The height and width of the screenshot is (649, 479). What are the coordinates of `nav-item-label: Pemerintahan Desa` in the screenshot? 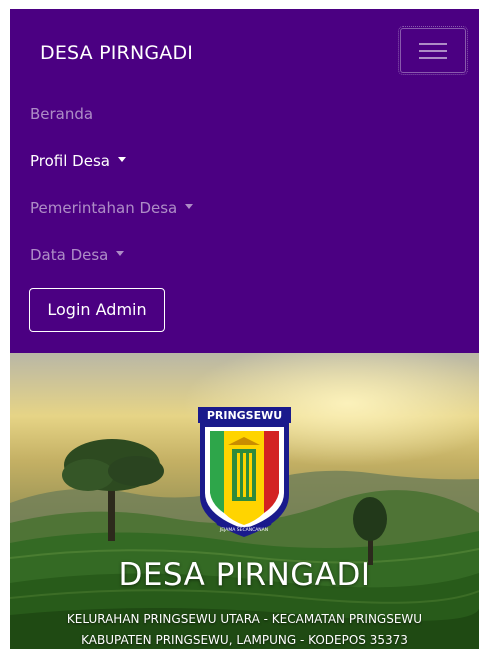 It's located at (104, 208).